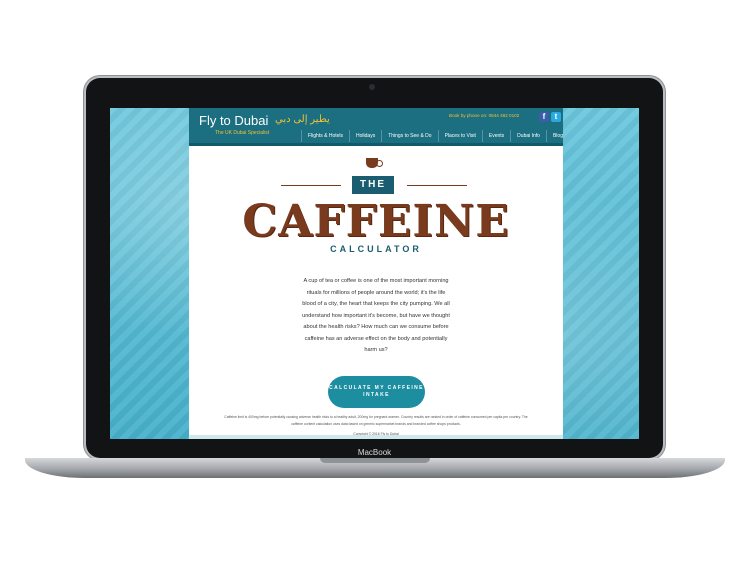  What do you see at coordinates (376, 249) in the screenshot?
I see `page-subtitle: CALCULATOR` at bounding box center [376, 249].